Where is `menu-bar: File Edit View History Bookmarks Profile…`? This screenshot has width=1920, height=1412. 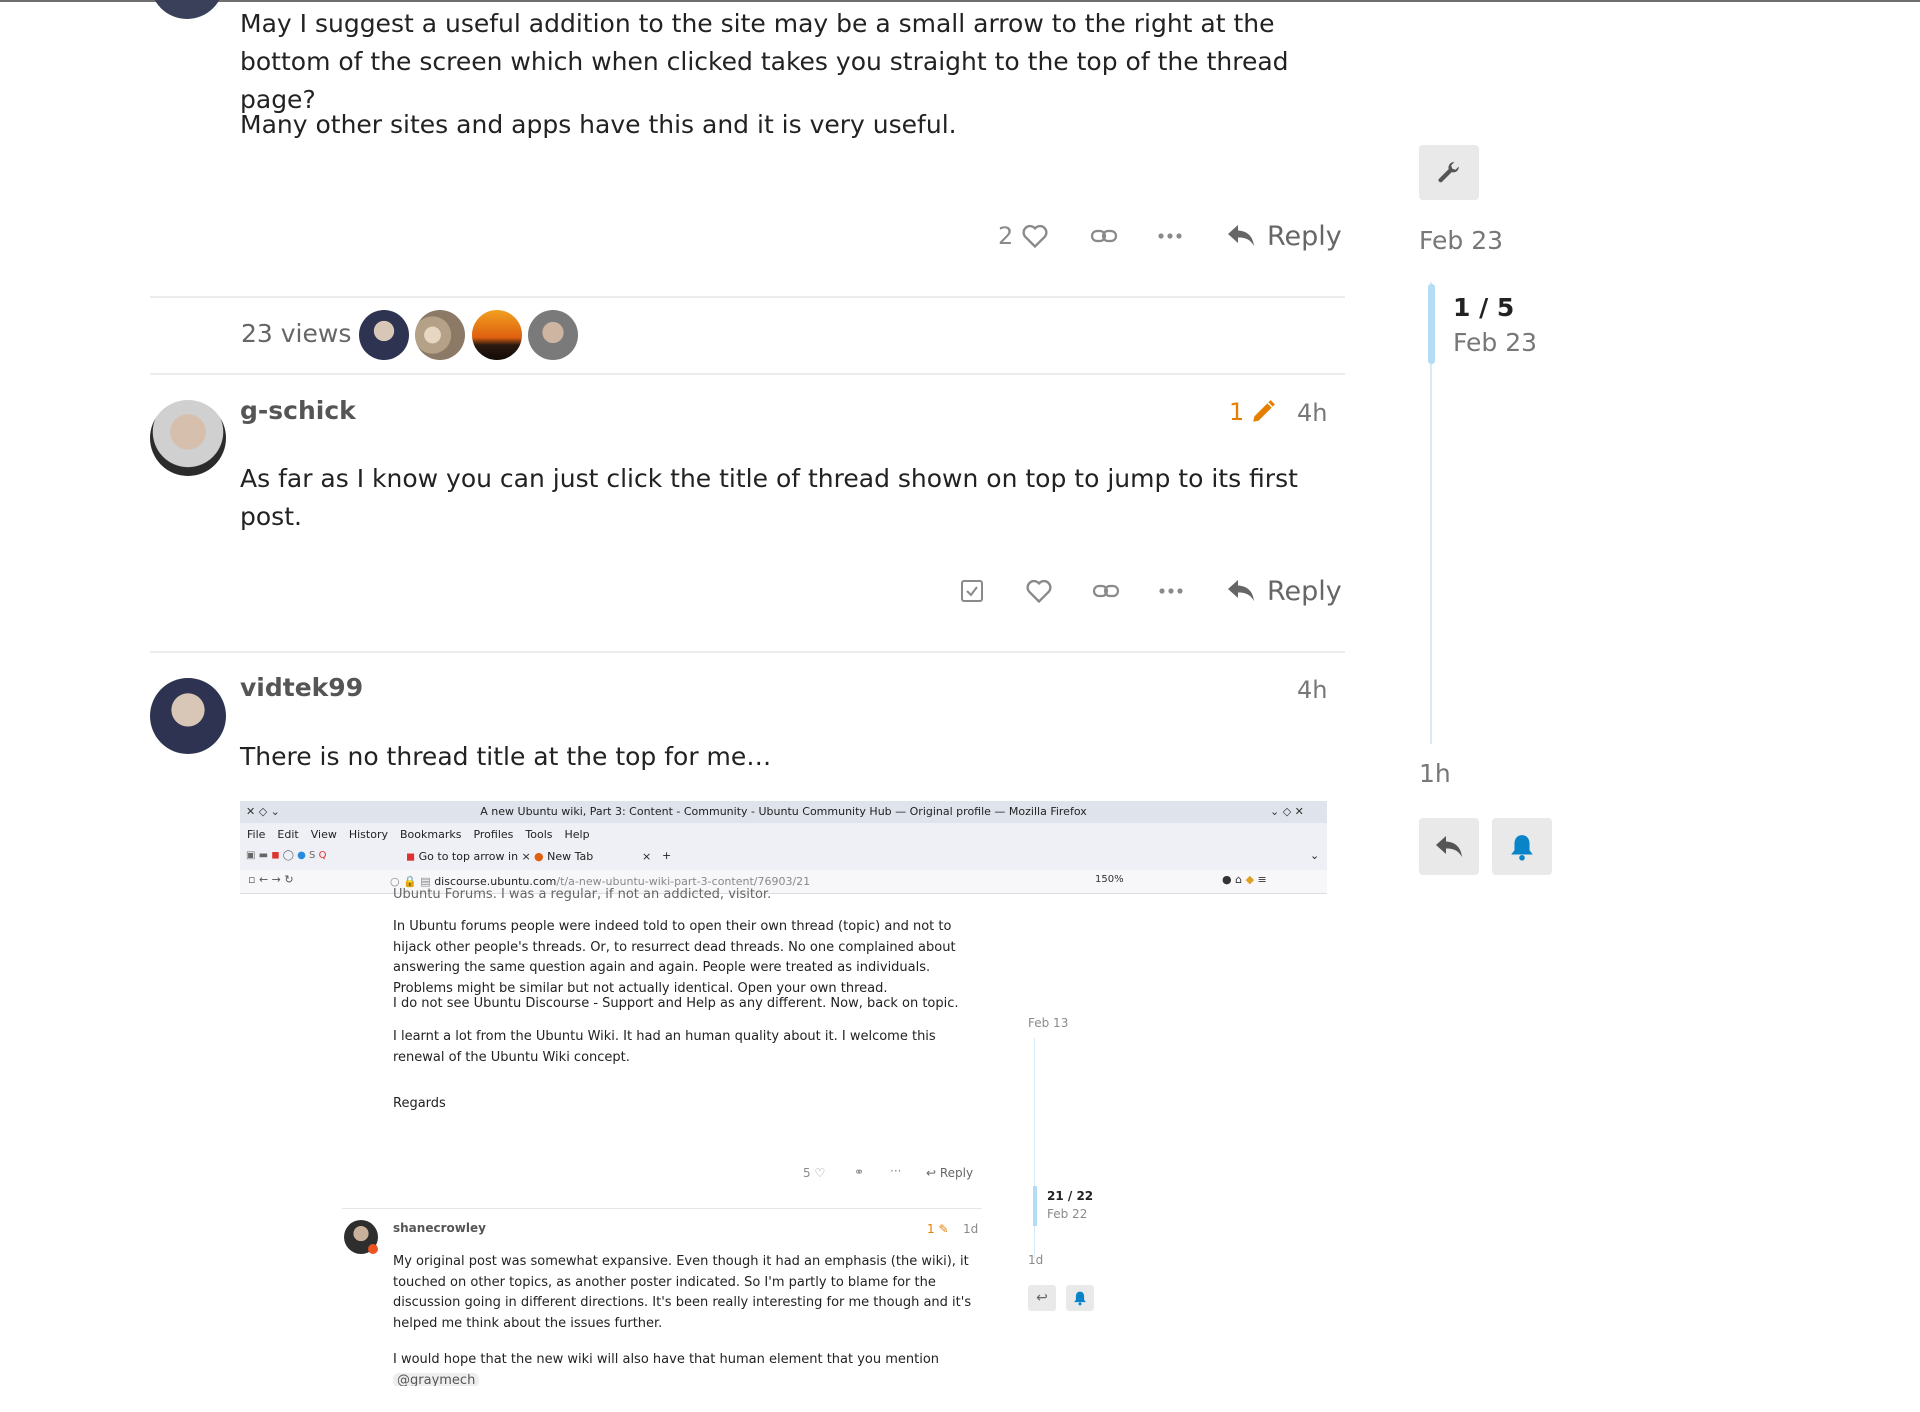
menu-bar: File Edit View History Bookmarks Profile… is located at coordinates (783, 834).